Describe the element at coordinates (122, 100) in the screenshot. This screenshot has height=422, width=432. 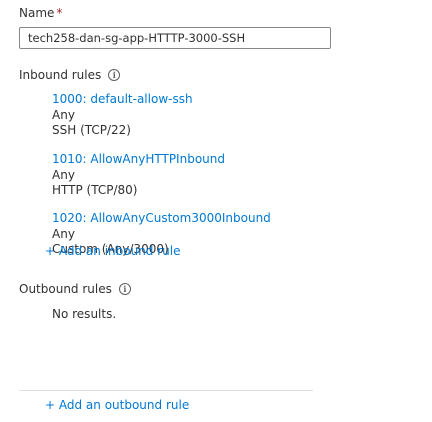
I see `inbound-rule-link: 1000: default-allow-ssh` at that location.